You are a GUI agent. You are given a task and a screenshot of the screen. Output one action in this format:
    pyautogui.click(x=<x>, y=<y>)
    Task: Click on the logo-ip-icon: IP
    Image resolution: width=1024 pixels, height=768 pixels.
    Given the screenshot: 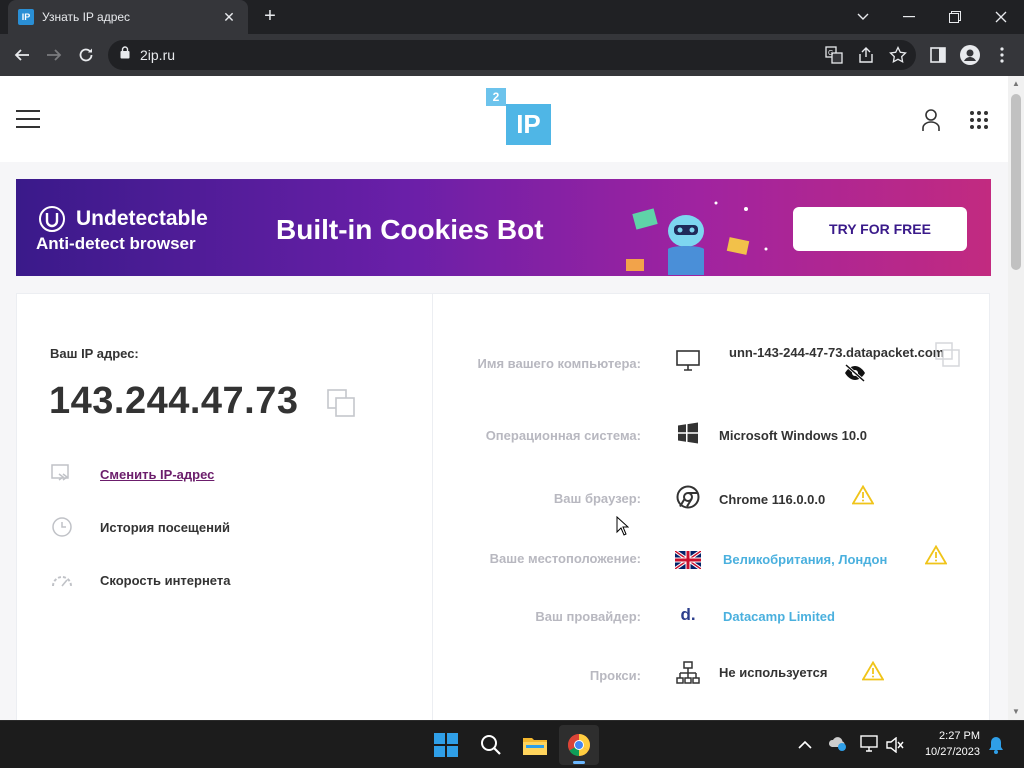 What is the action you would take?
    pyautogui.click(x=528, y=124)
    